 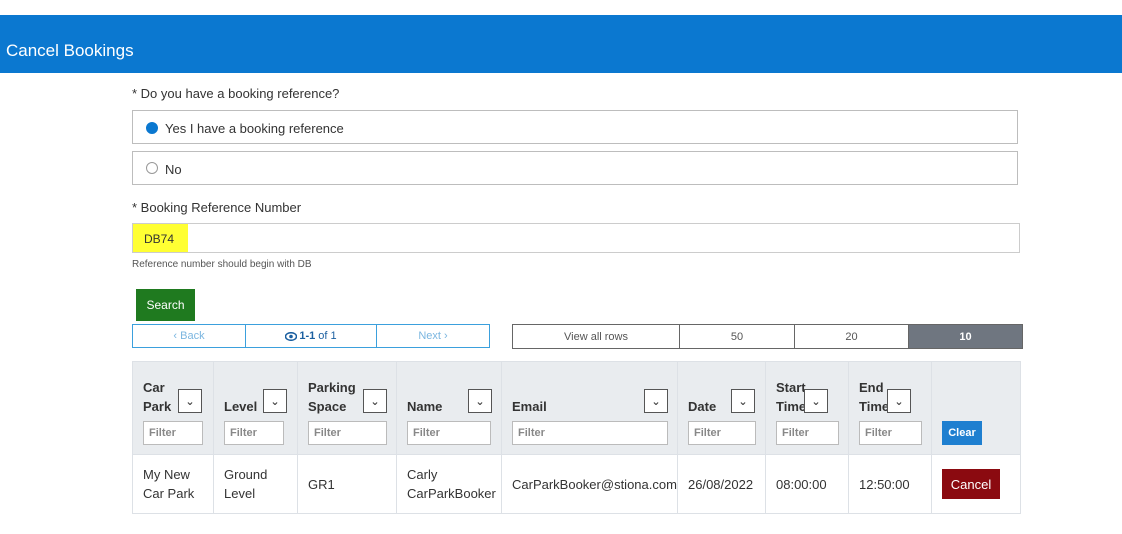 I want to click on radio-button-selected-icon, so click(x=152, y=128).